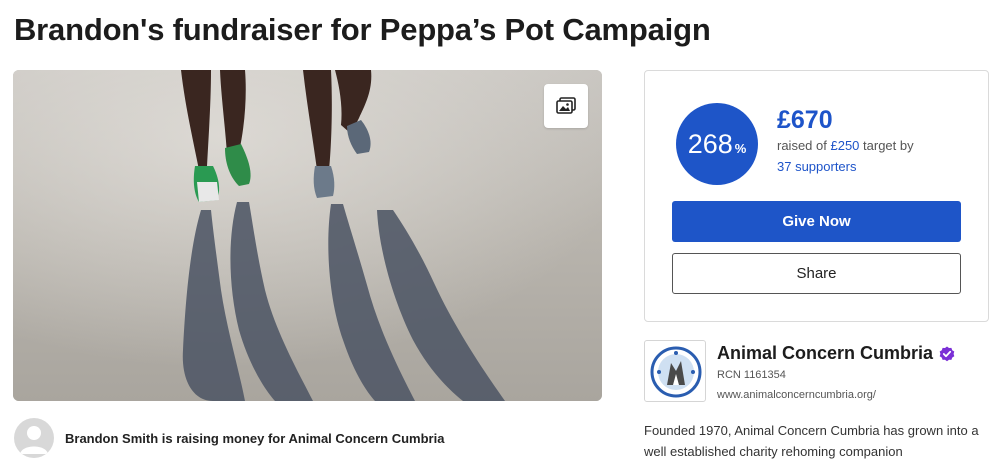 This screenshot has width=1000, height=459. What do you see at coordinates (816, 221) in the screenshot?
I see `give-now-button: Give Now` at bounding box center [816, 221].